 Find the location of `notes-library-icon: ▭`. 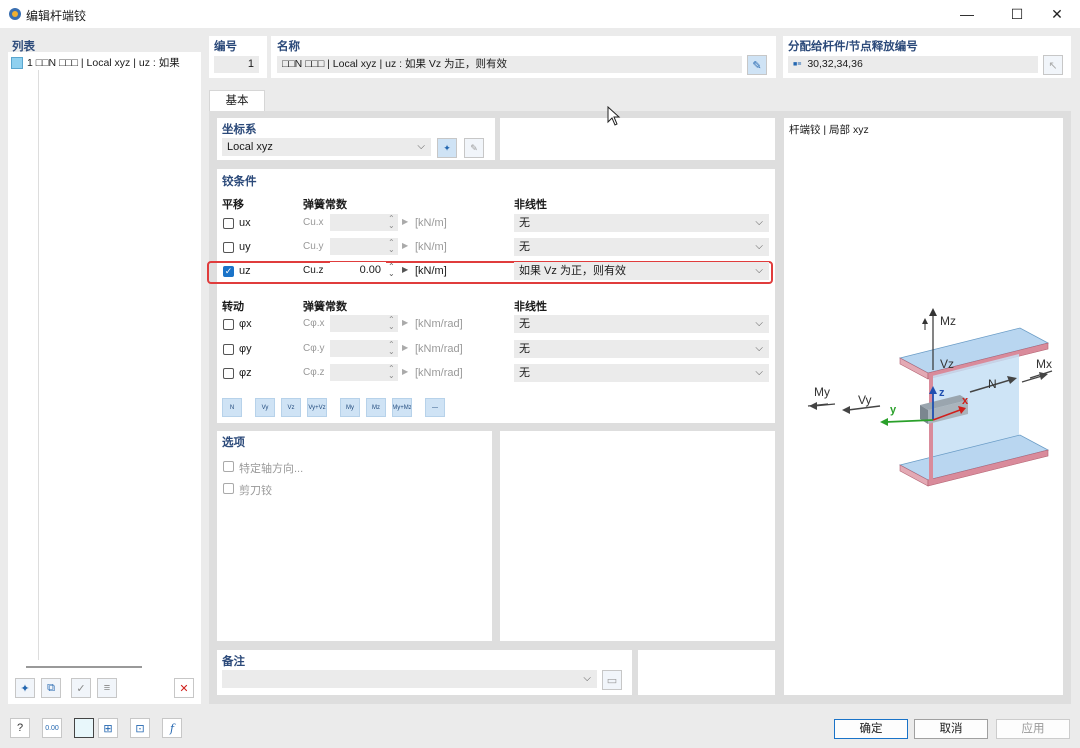

notes-library-icon: ▭ is located at coordinates (612, 680).